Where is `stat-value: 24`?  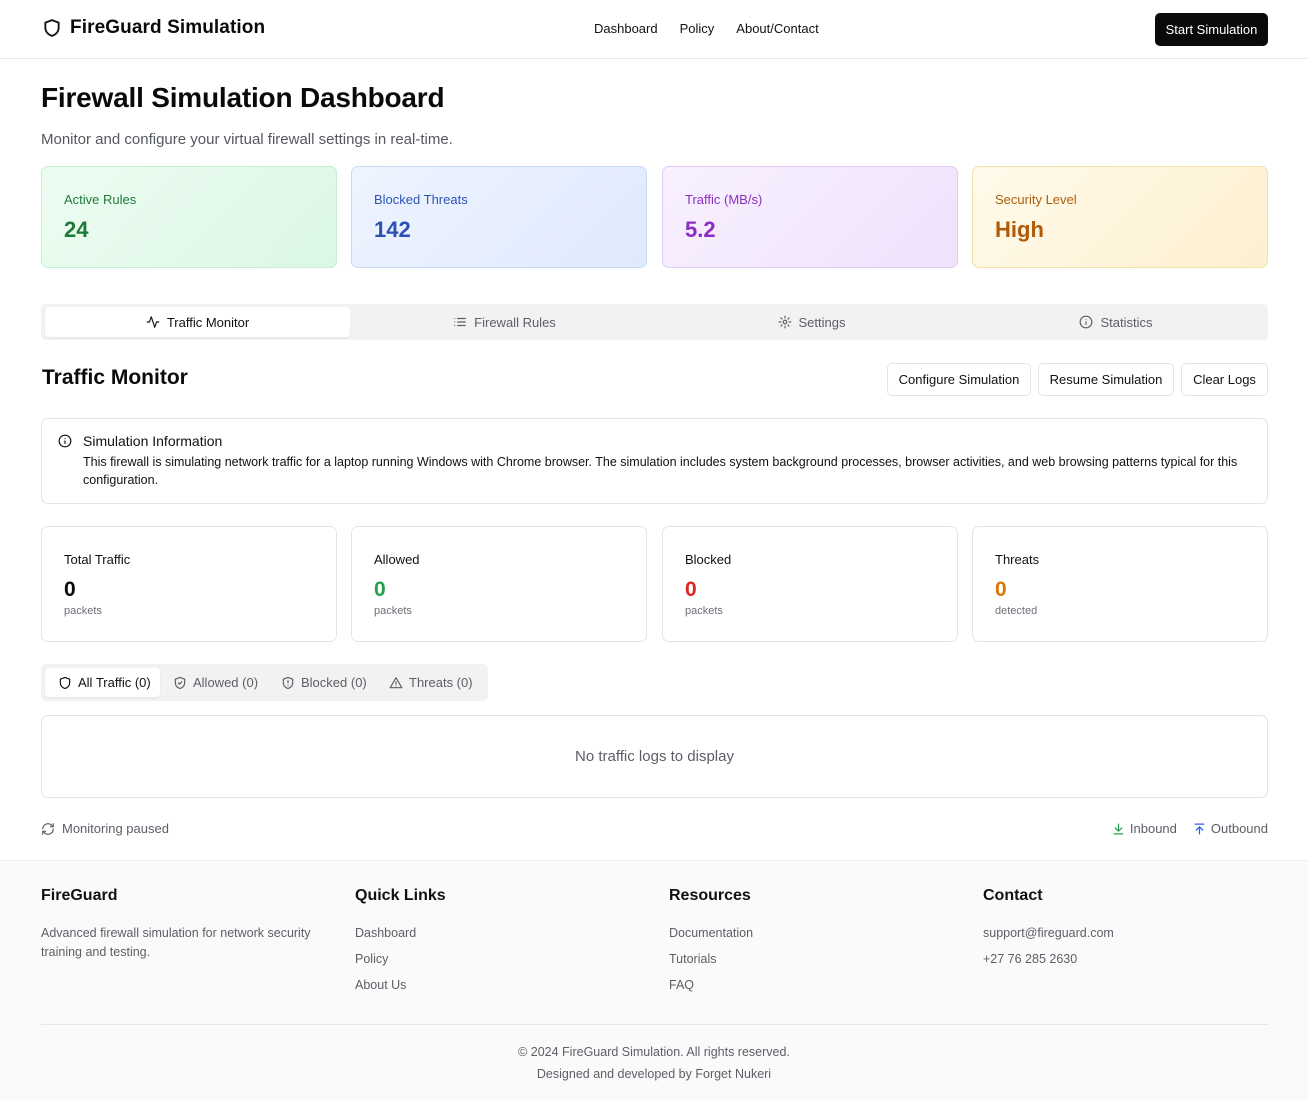
stat-value: 24 is located at coordinates (76, 229).